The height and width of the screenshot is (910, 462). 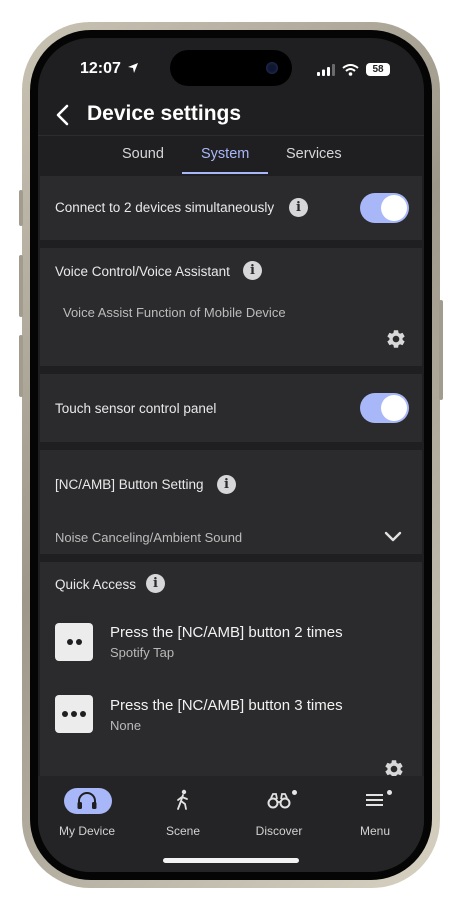 What do you see at coordinates (136, 408) in the screenshot?
I see `touch-sensor-label: Touch sensor control panel` at bounding box center [136, 408].